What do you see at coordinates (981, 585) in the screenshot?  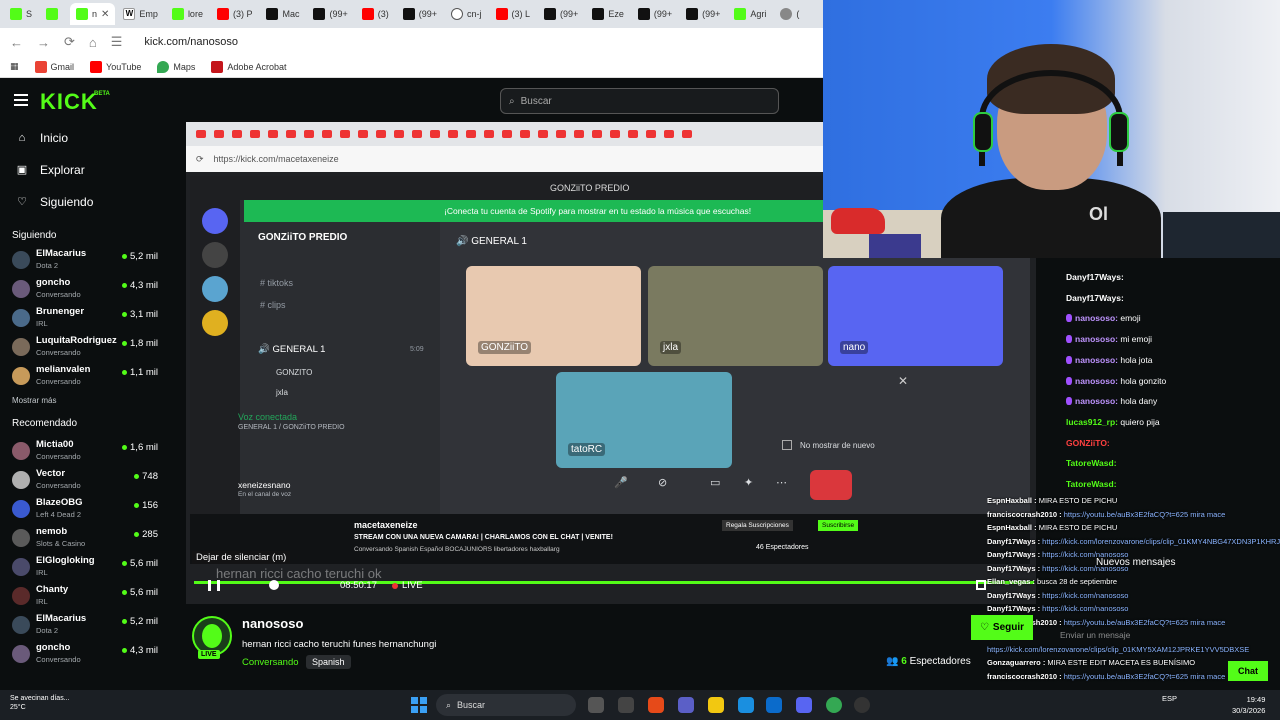 I see `fullscreen-icon` at bounding box center [981, 585].